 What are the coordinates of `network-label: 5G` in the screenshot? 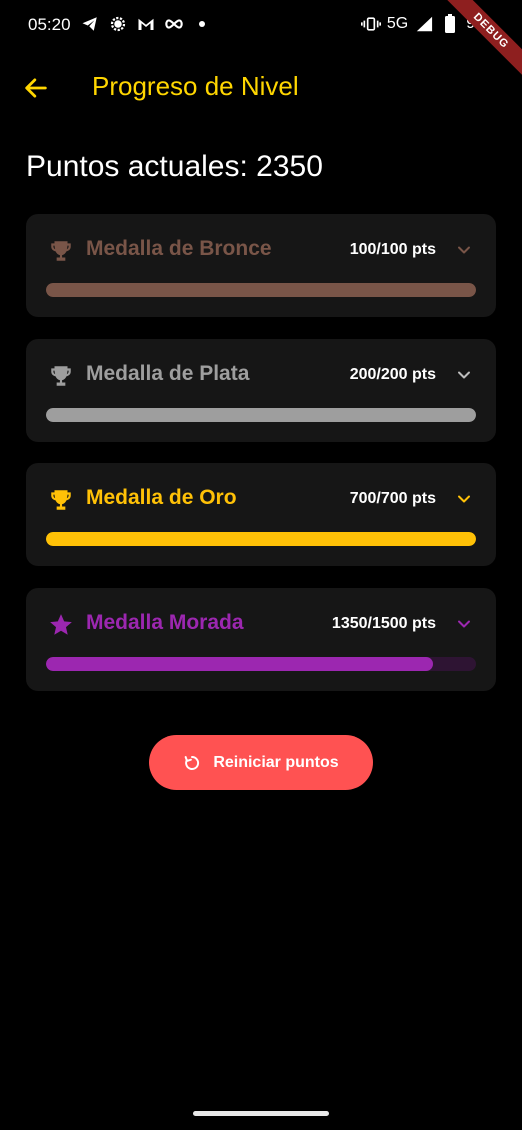 It's located at (397, 23).